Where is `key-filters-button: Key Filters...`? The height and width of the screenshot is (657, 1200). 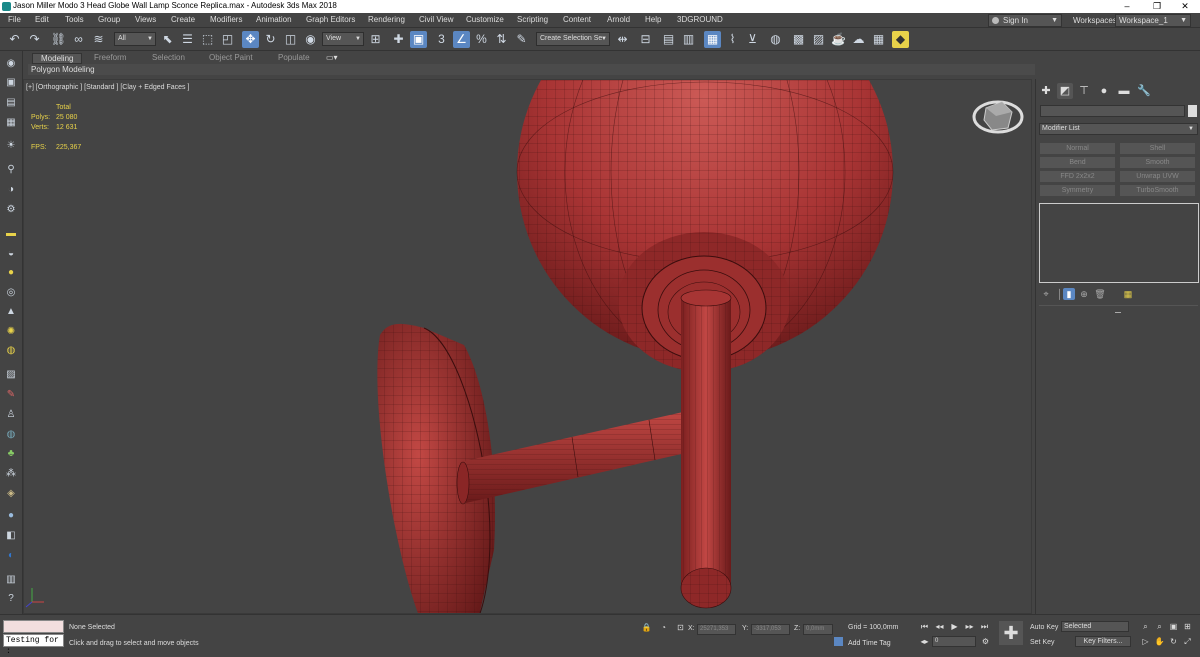 key-filters-button: Key Filters... is located at coordinates (1103, 641).